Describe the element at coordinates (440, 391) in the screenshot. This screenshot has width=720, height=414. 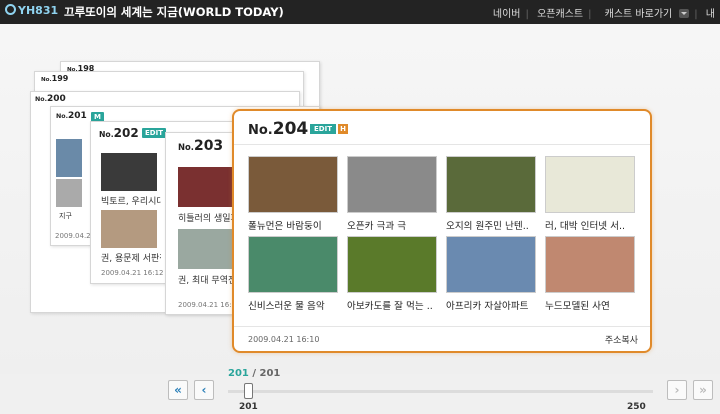
I see `page-slider-track` at that location.